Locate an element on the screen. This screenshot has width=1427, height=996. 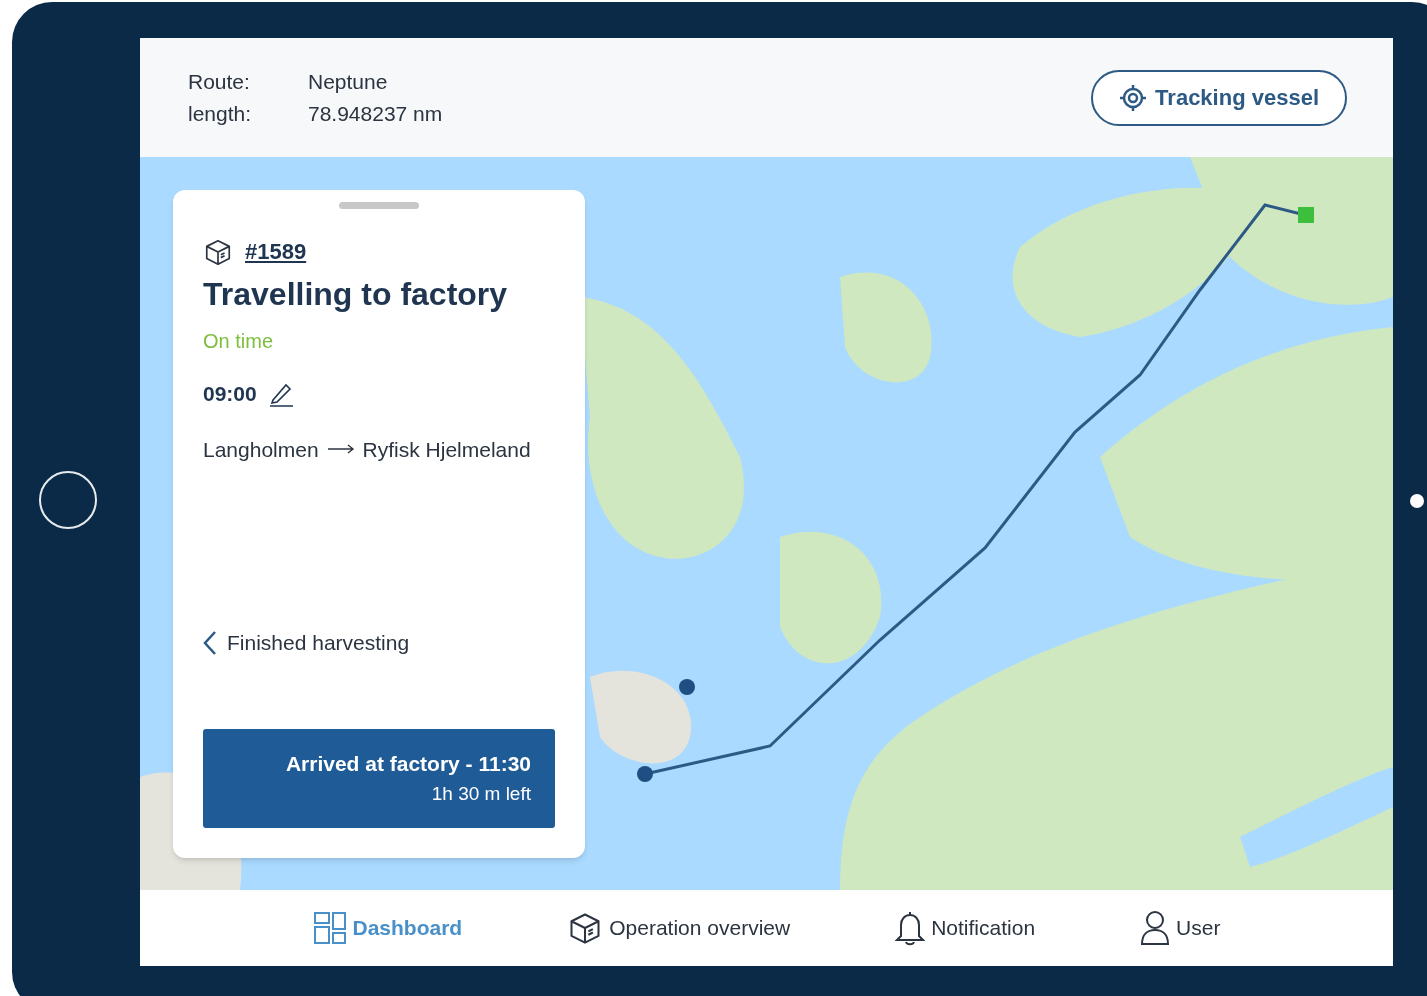
status-text: On time is located at coordinates (239, 341).